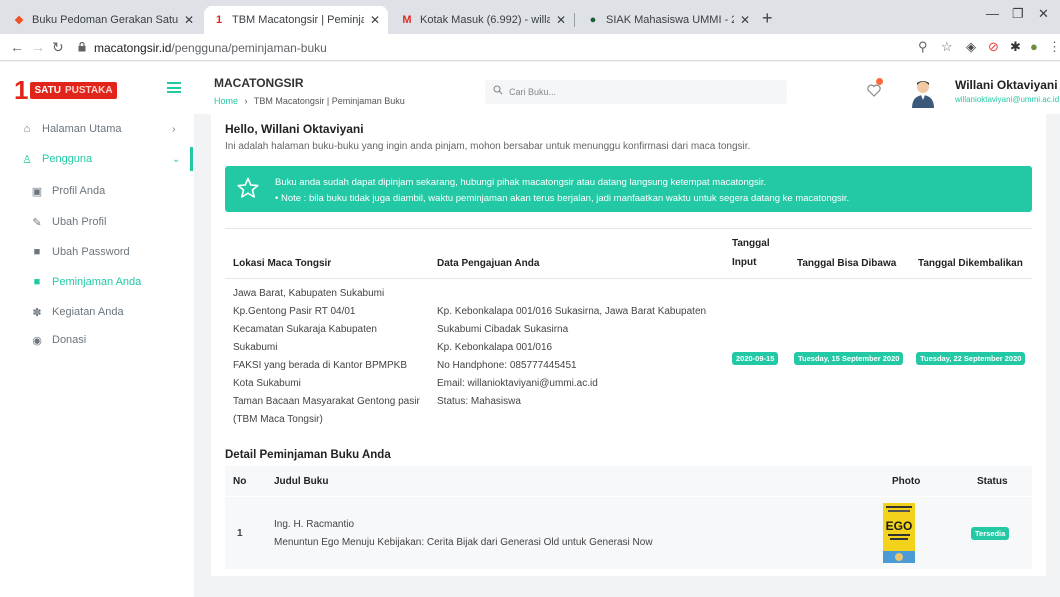 The height and width of the screenshot is (597, 1060). What do you see at coordinates (1034, 46) in the screenshot?
I see `profile-avatar-icon: ●` at bounding box center [1034, 46].